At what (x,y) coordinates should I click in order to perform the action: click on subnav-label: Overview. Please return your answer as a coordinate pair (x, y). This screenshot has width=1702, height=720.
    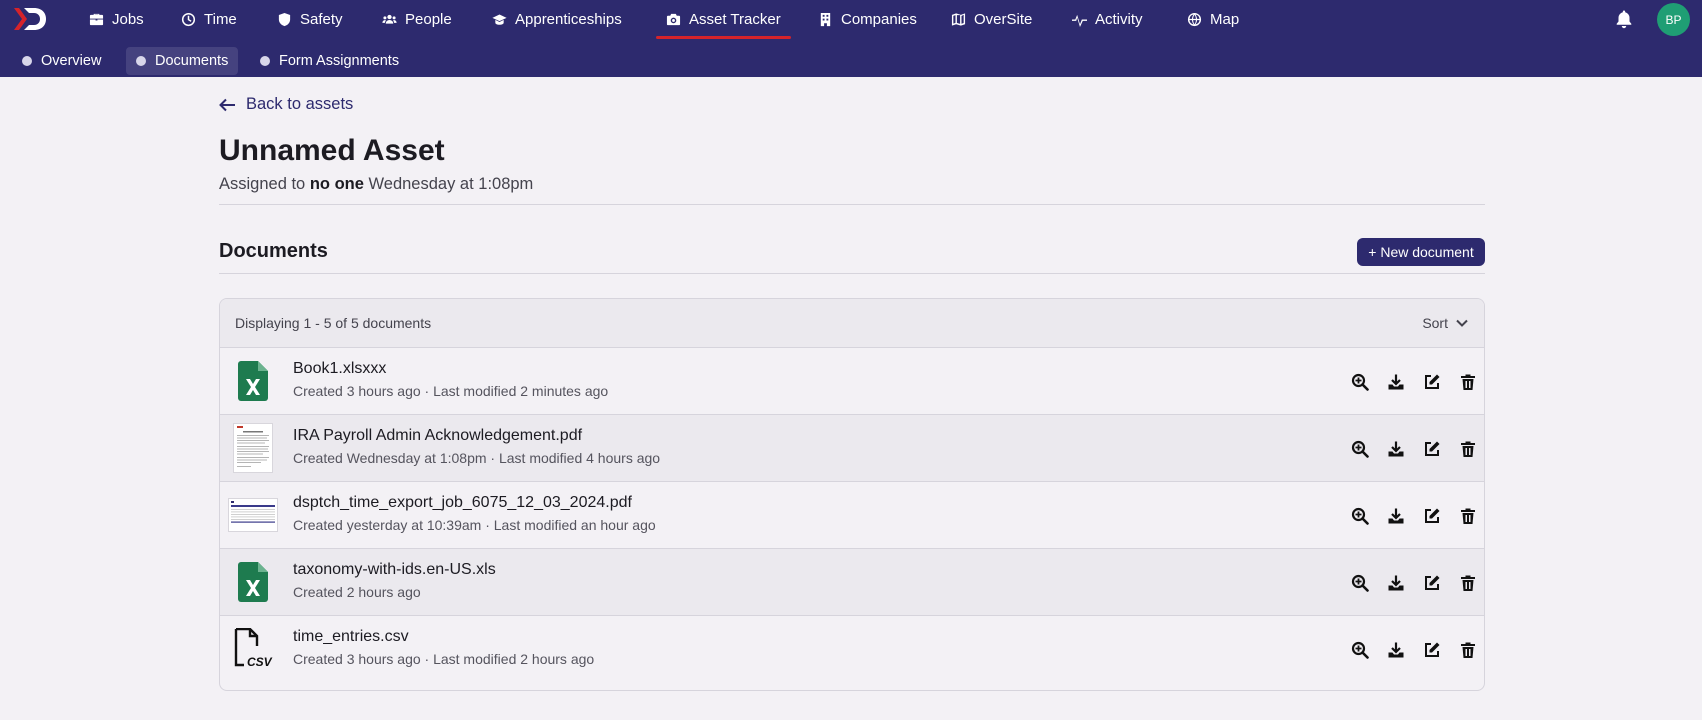
    Looking at the image, I should click on (71, 61).